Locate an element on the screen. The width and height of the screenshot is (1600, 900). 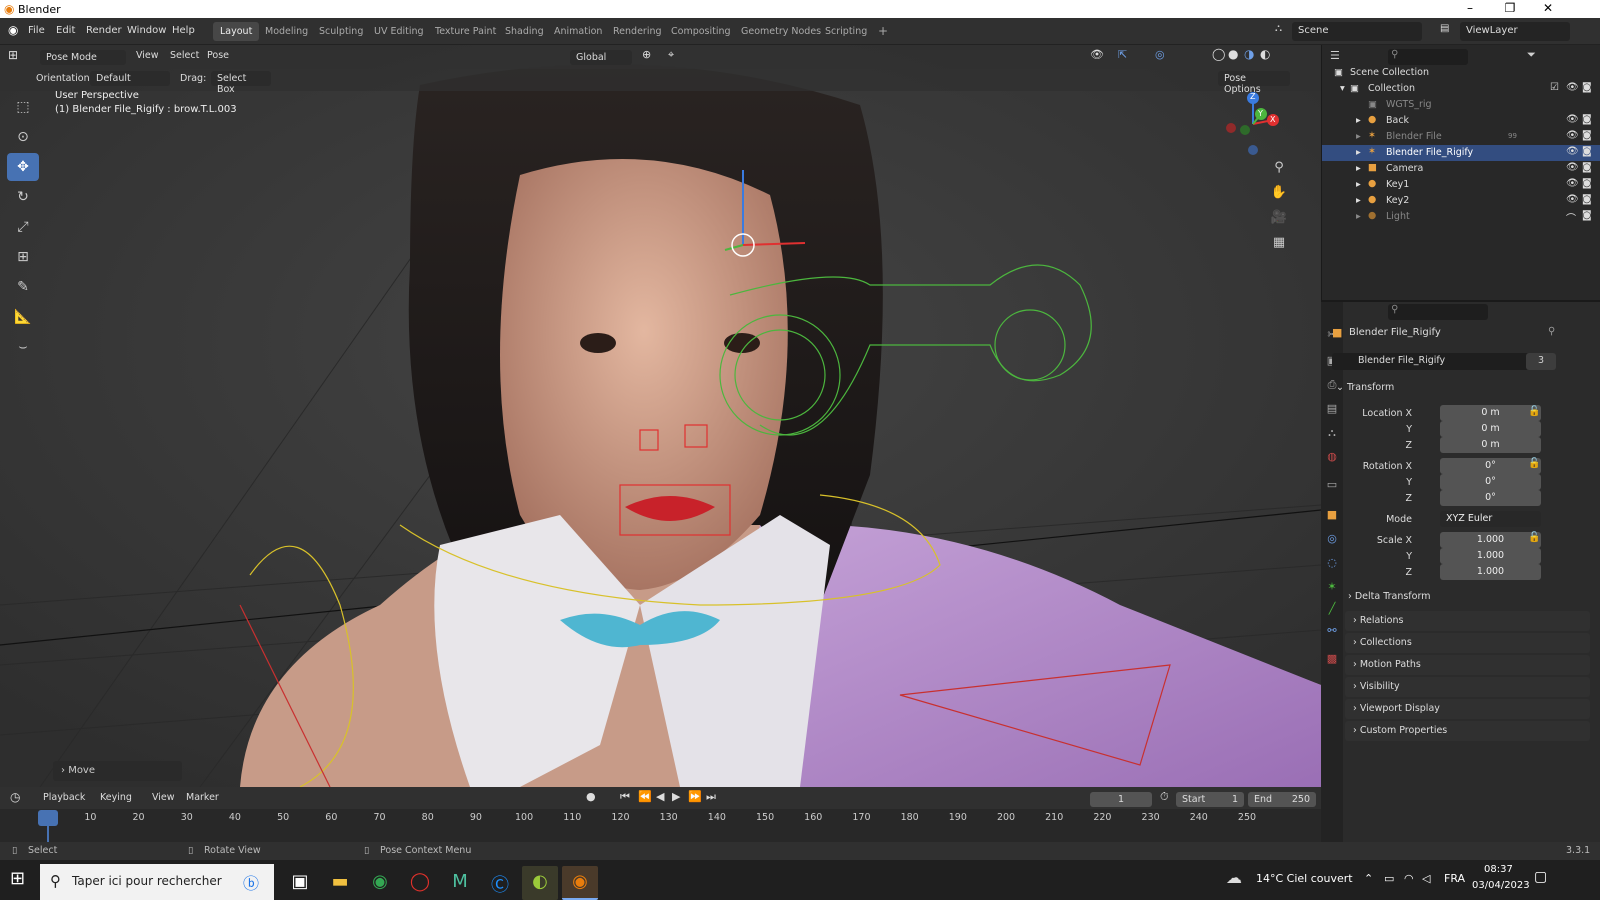
viewport-menu-select: Select is located at coordinates (184, 57).